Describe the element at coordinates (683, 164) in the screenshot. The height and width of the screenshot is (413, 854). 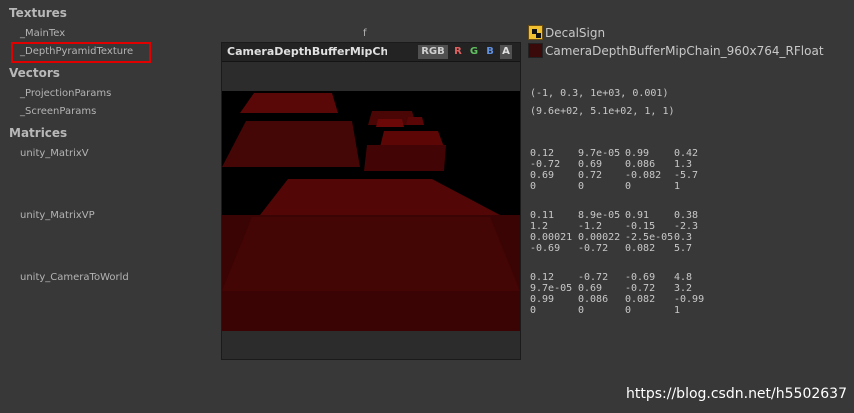
I see `matrix-cell: 1.3` at that location.